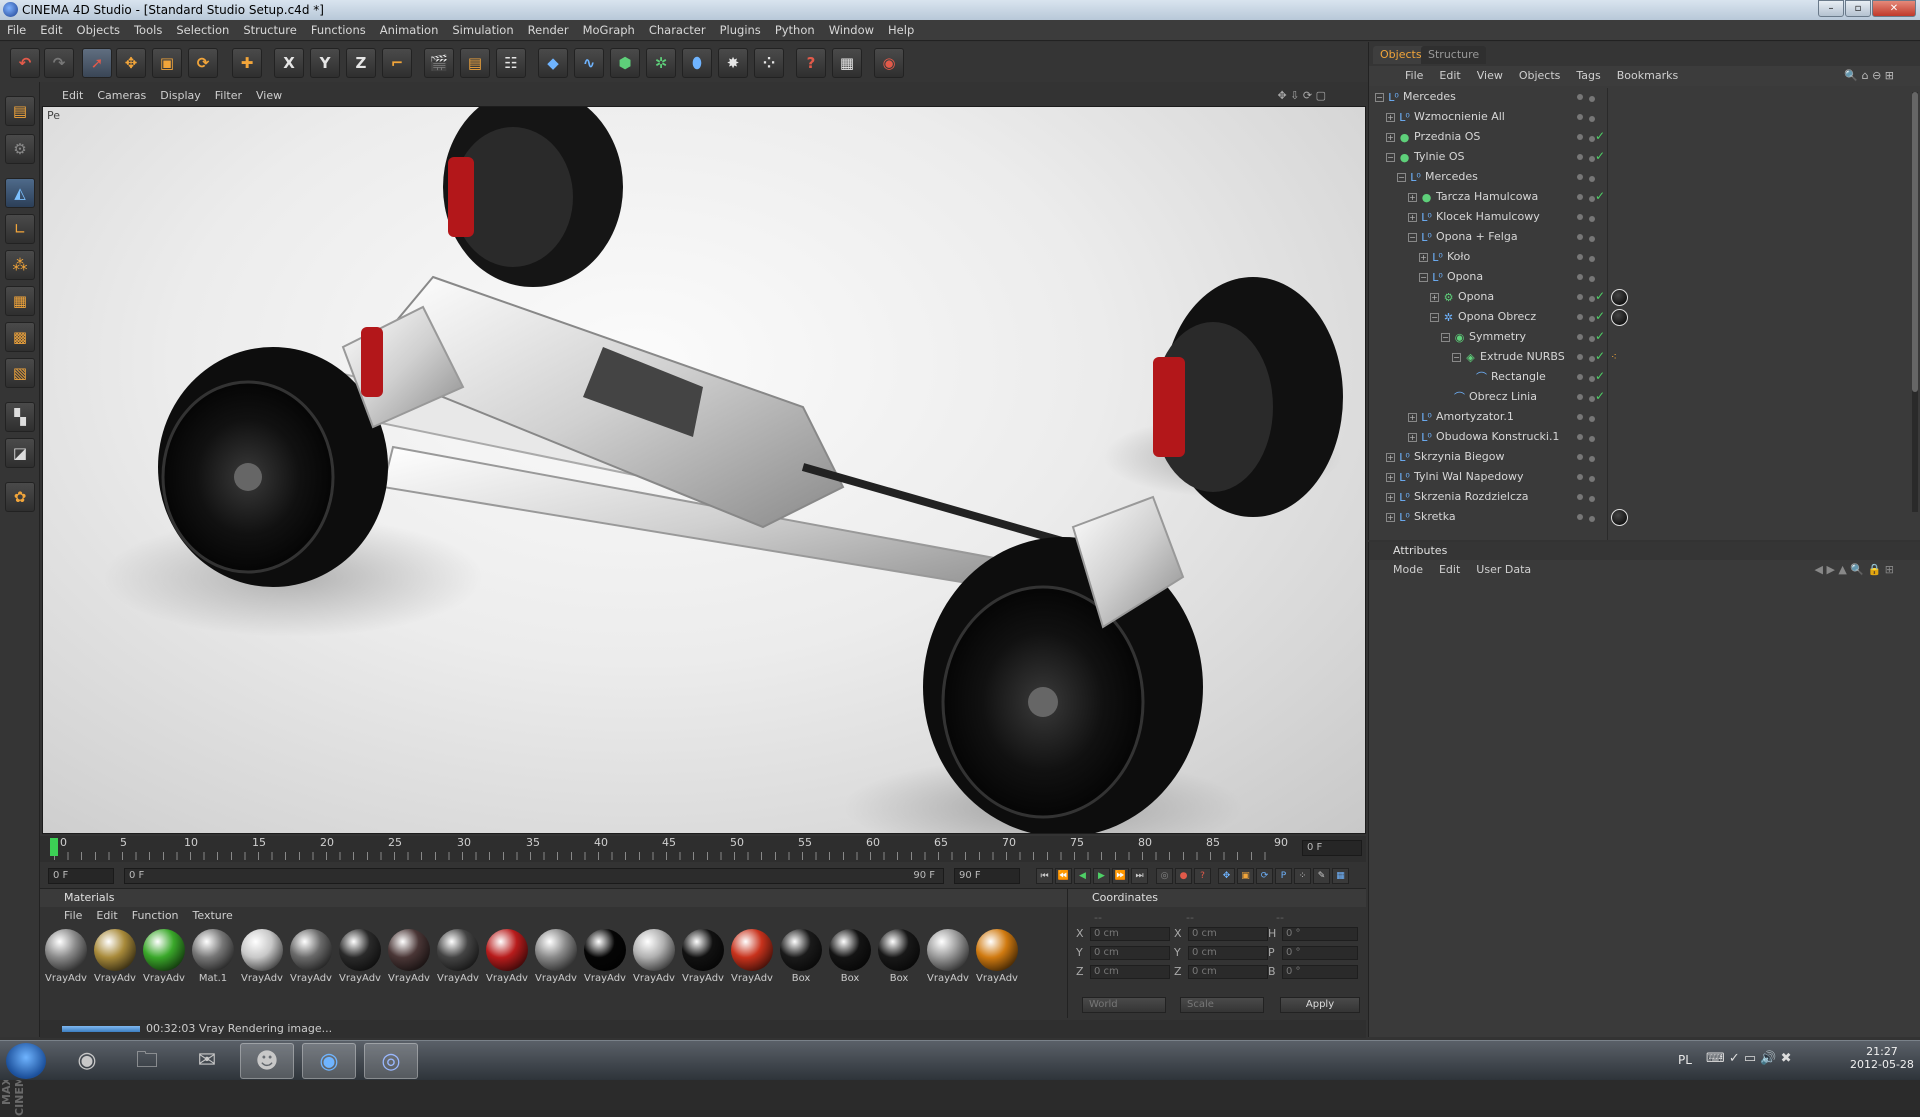 The height and width of the screenshot is (1117, 1920). I want to click on material-tag-icon, so click(1619, 317).